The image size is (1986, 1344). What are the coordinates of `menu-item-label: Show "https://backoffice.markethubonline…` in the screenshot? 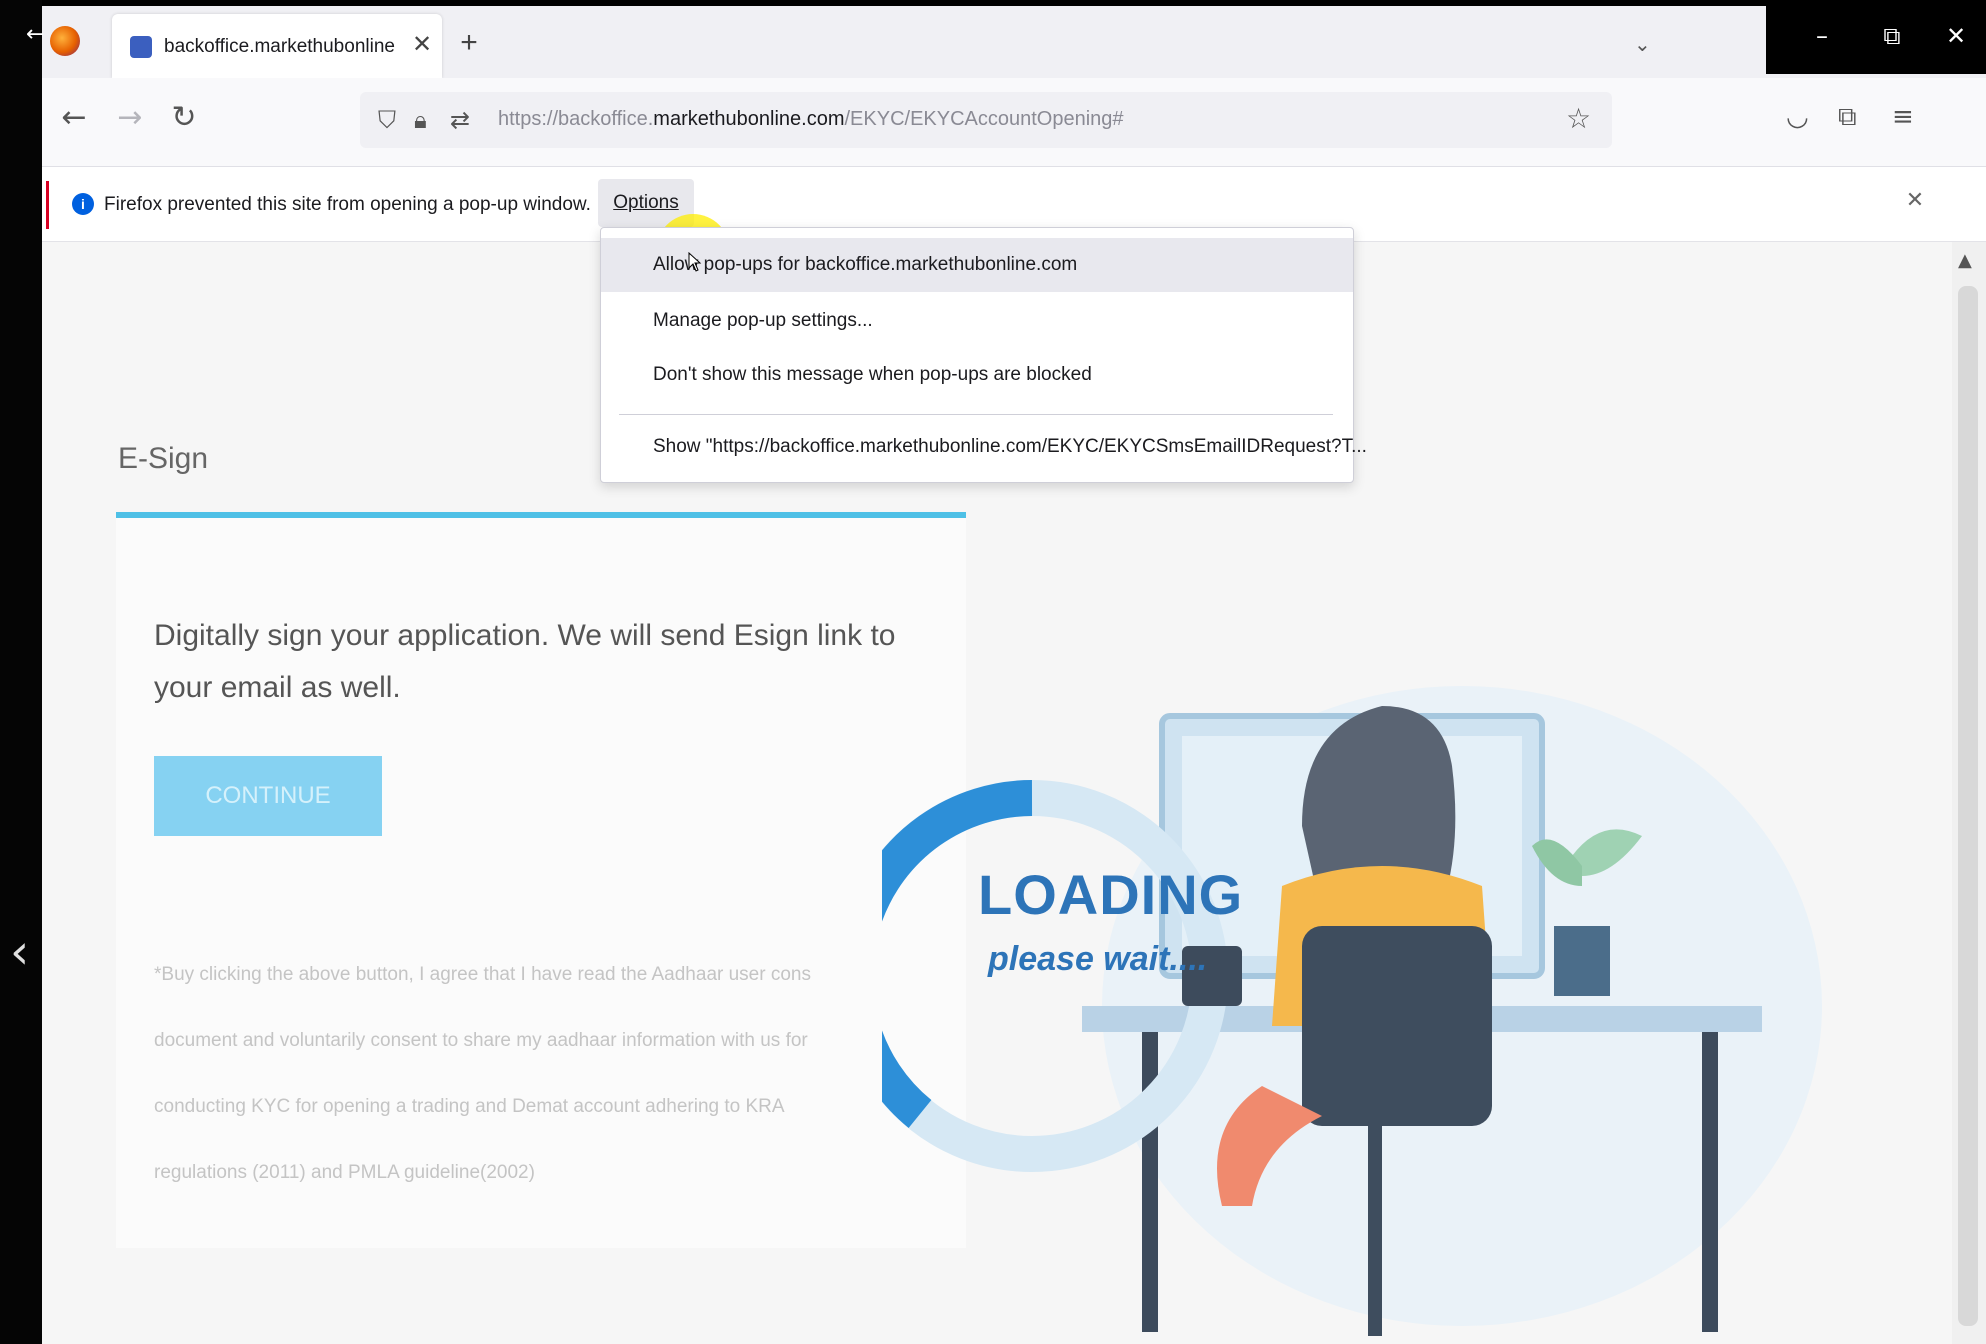 It's located at (1010, 446).